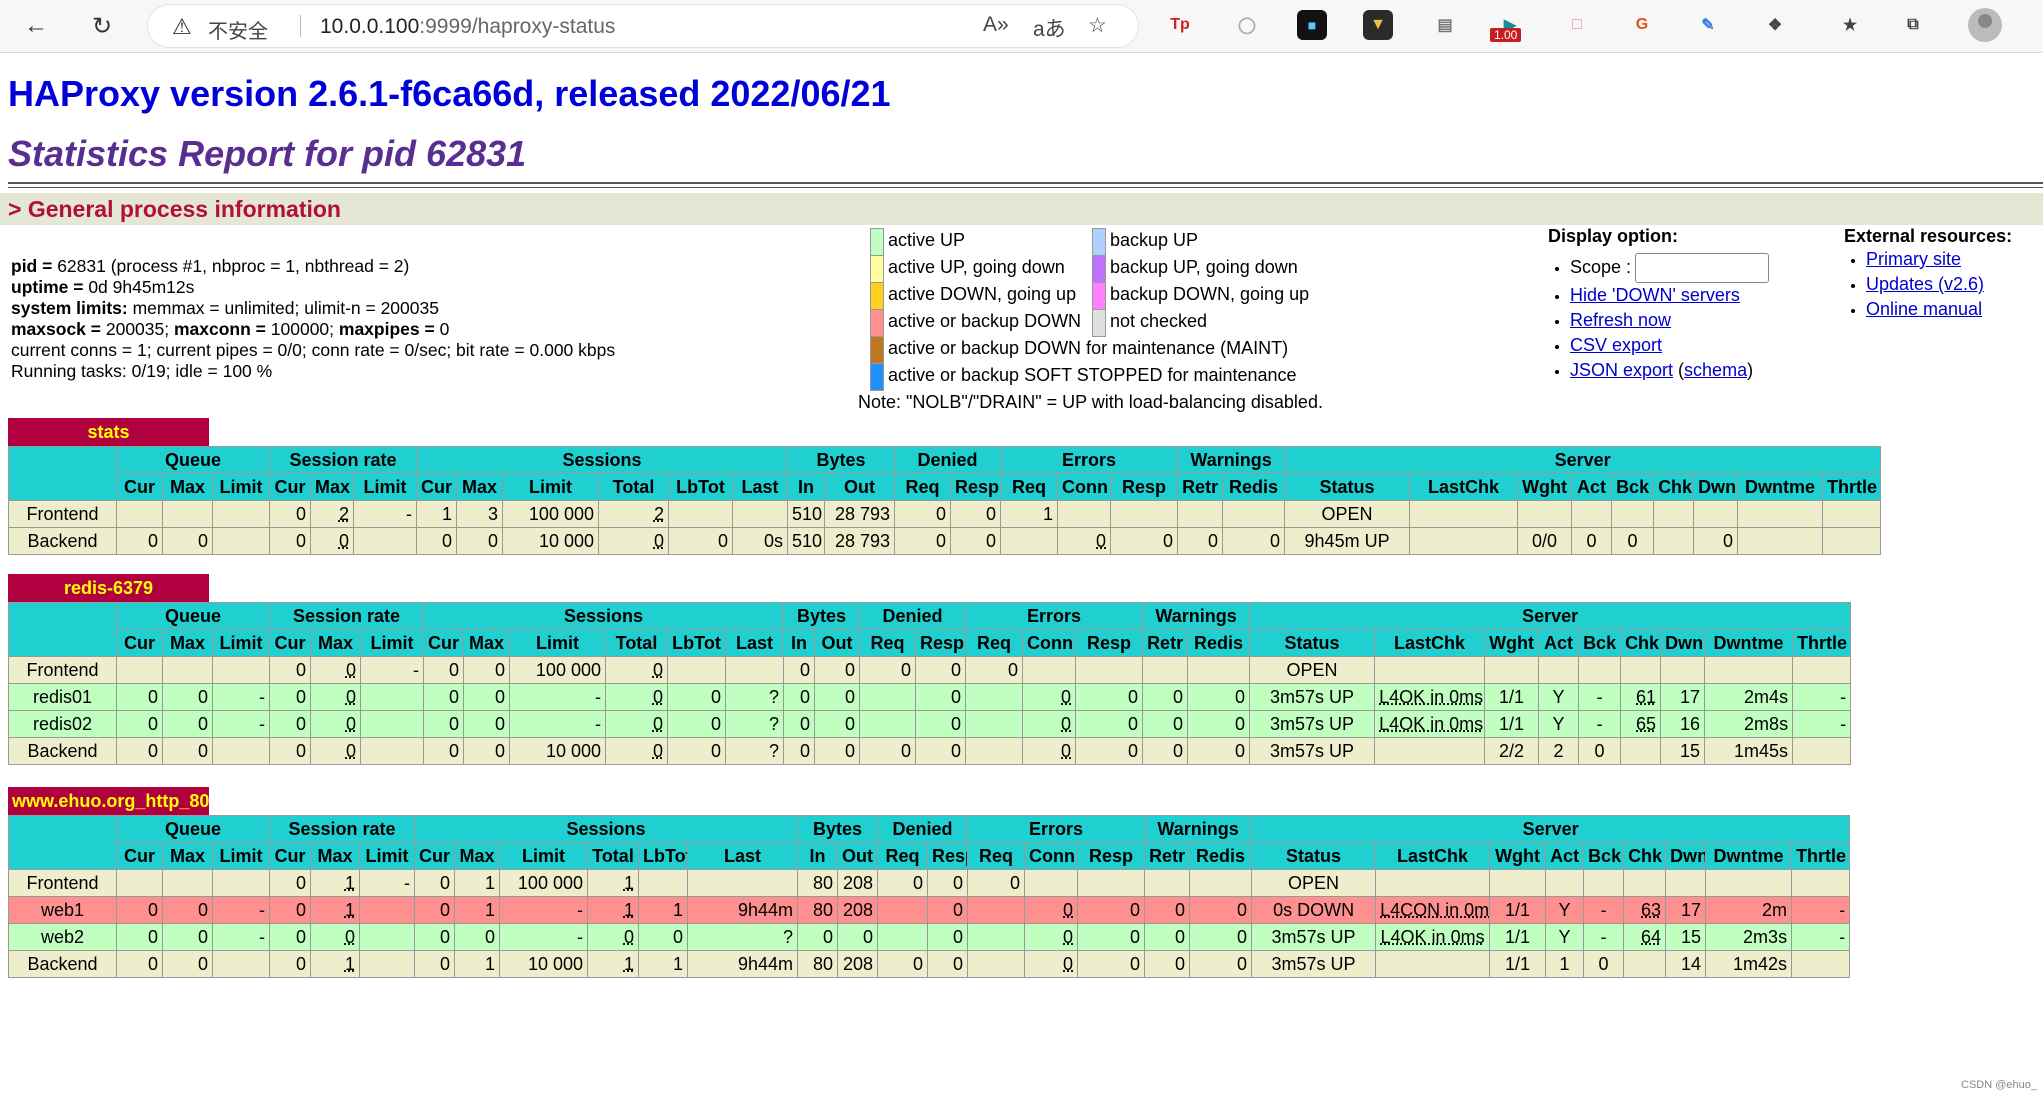 The height and width of the screenshot is (1095, 2043). Describe the element at coordinates (996, 25) in the screenshot. I see `read-aloud-icon: A»` at that location.